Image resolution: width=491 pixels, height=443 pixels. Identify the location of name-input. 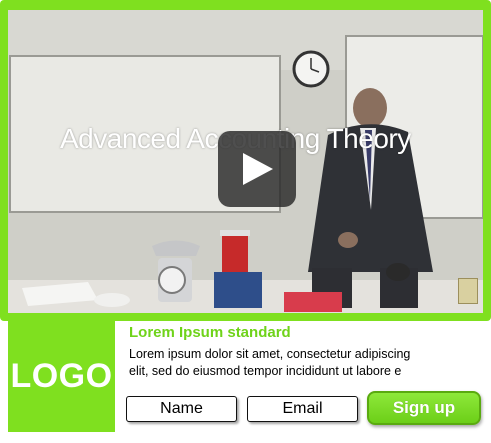
(181, 409).